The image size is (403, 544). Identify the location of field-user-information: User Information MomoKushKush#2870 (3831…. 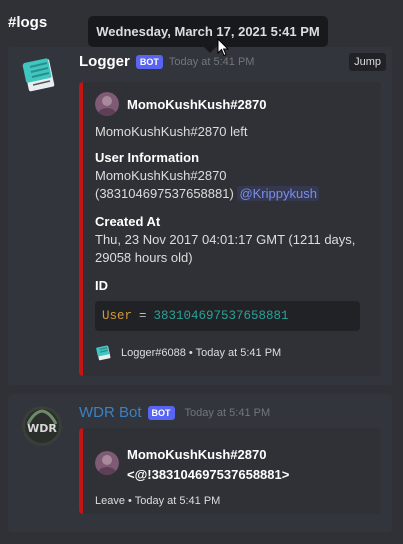
(207, 176).